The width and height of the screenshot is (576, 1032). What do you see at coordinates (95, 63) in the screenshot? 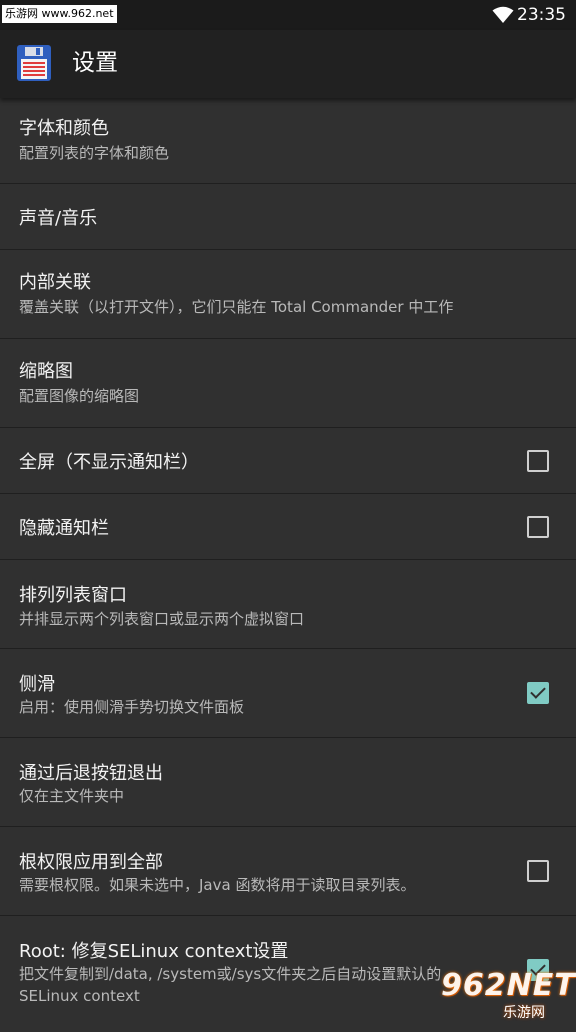
I see `page-title: 设置` at bounding box center [95, 63].